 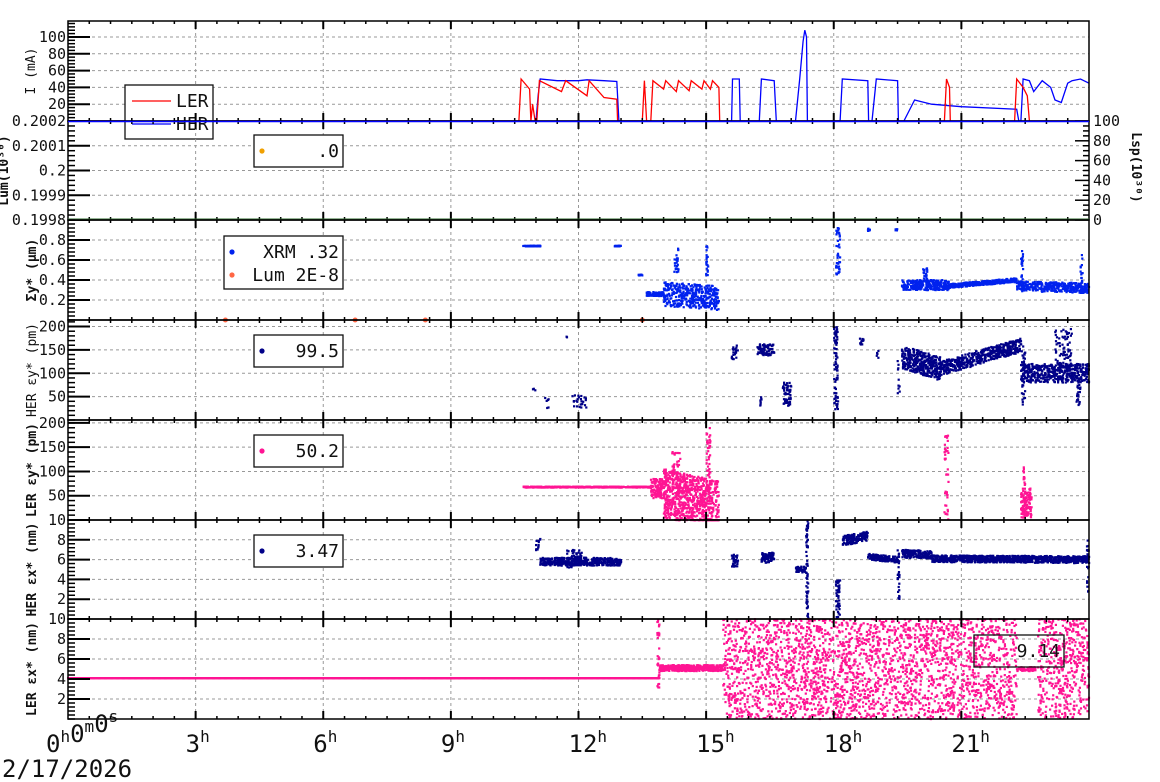 What do you see at coordinates (262, 151) in the screenshot?
I see `legend-dot` at bounding box center [262, 151].